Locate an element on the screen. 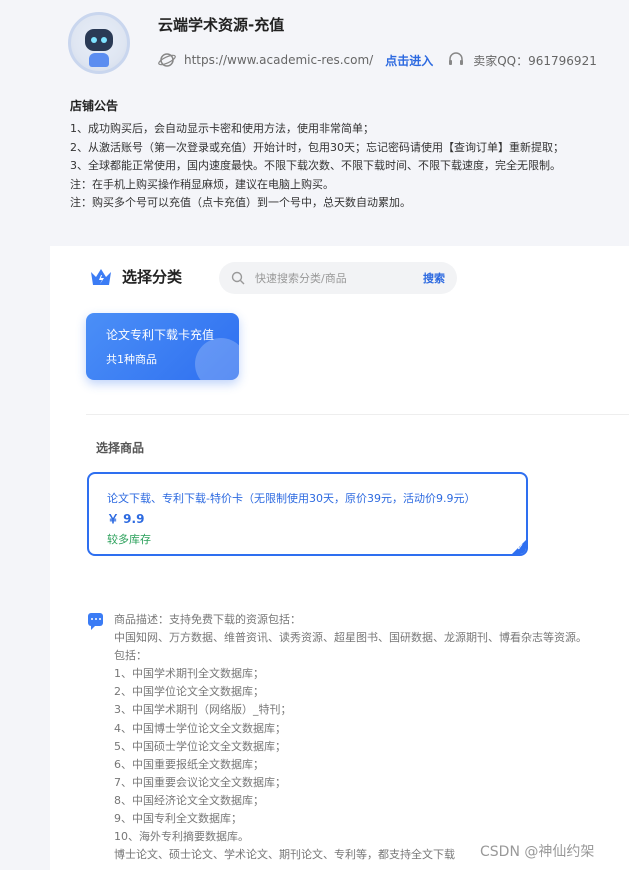 This screenshot has width=629, height=870. notice-line: 注：在手机上购买操作稍显麻烦，建议在电脑上购买。 is located at coordinates (202, 184).